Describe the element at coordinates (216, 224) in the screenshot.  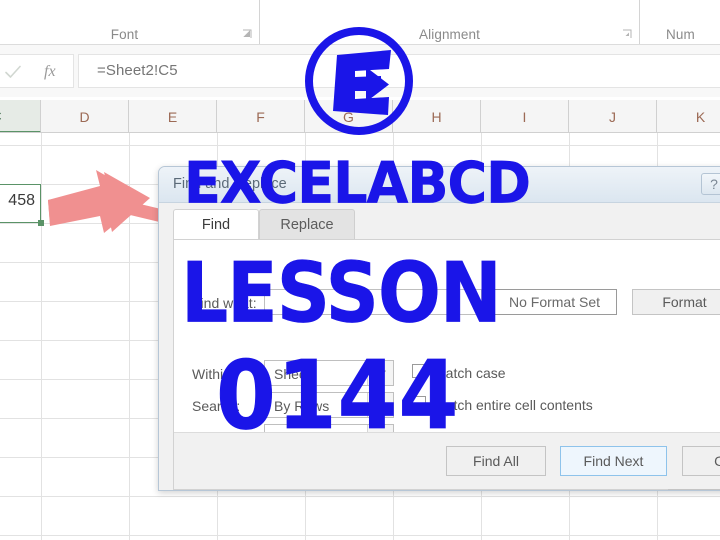
I see `tab-find-label: Find` at that location.